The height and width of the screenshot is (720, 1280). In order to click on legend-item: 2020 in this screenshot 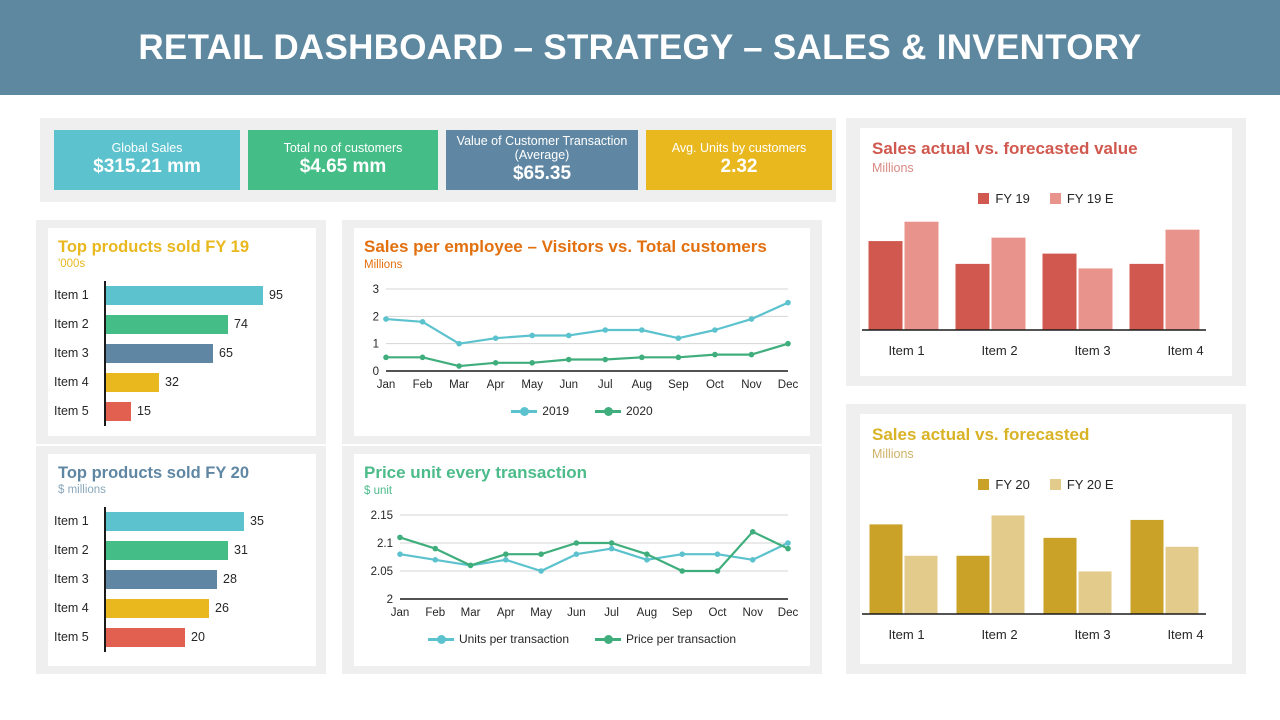, I will do `click(624, 411)`.